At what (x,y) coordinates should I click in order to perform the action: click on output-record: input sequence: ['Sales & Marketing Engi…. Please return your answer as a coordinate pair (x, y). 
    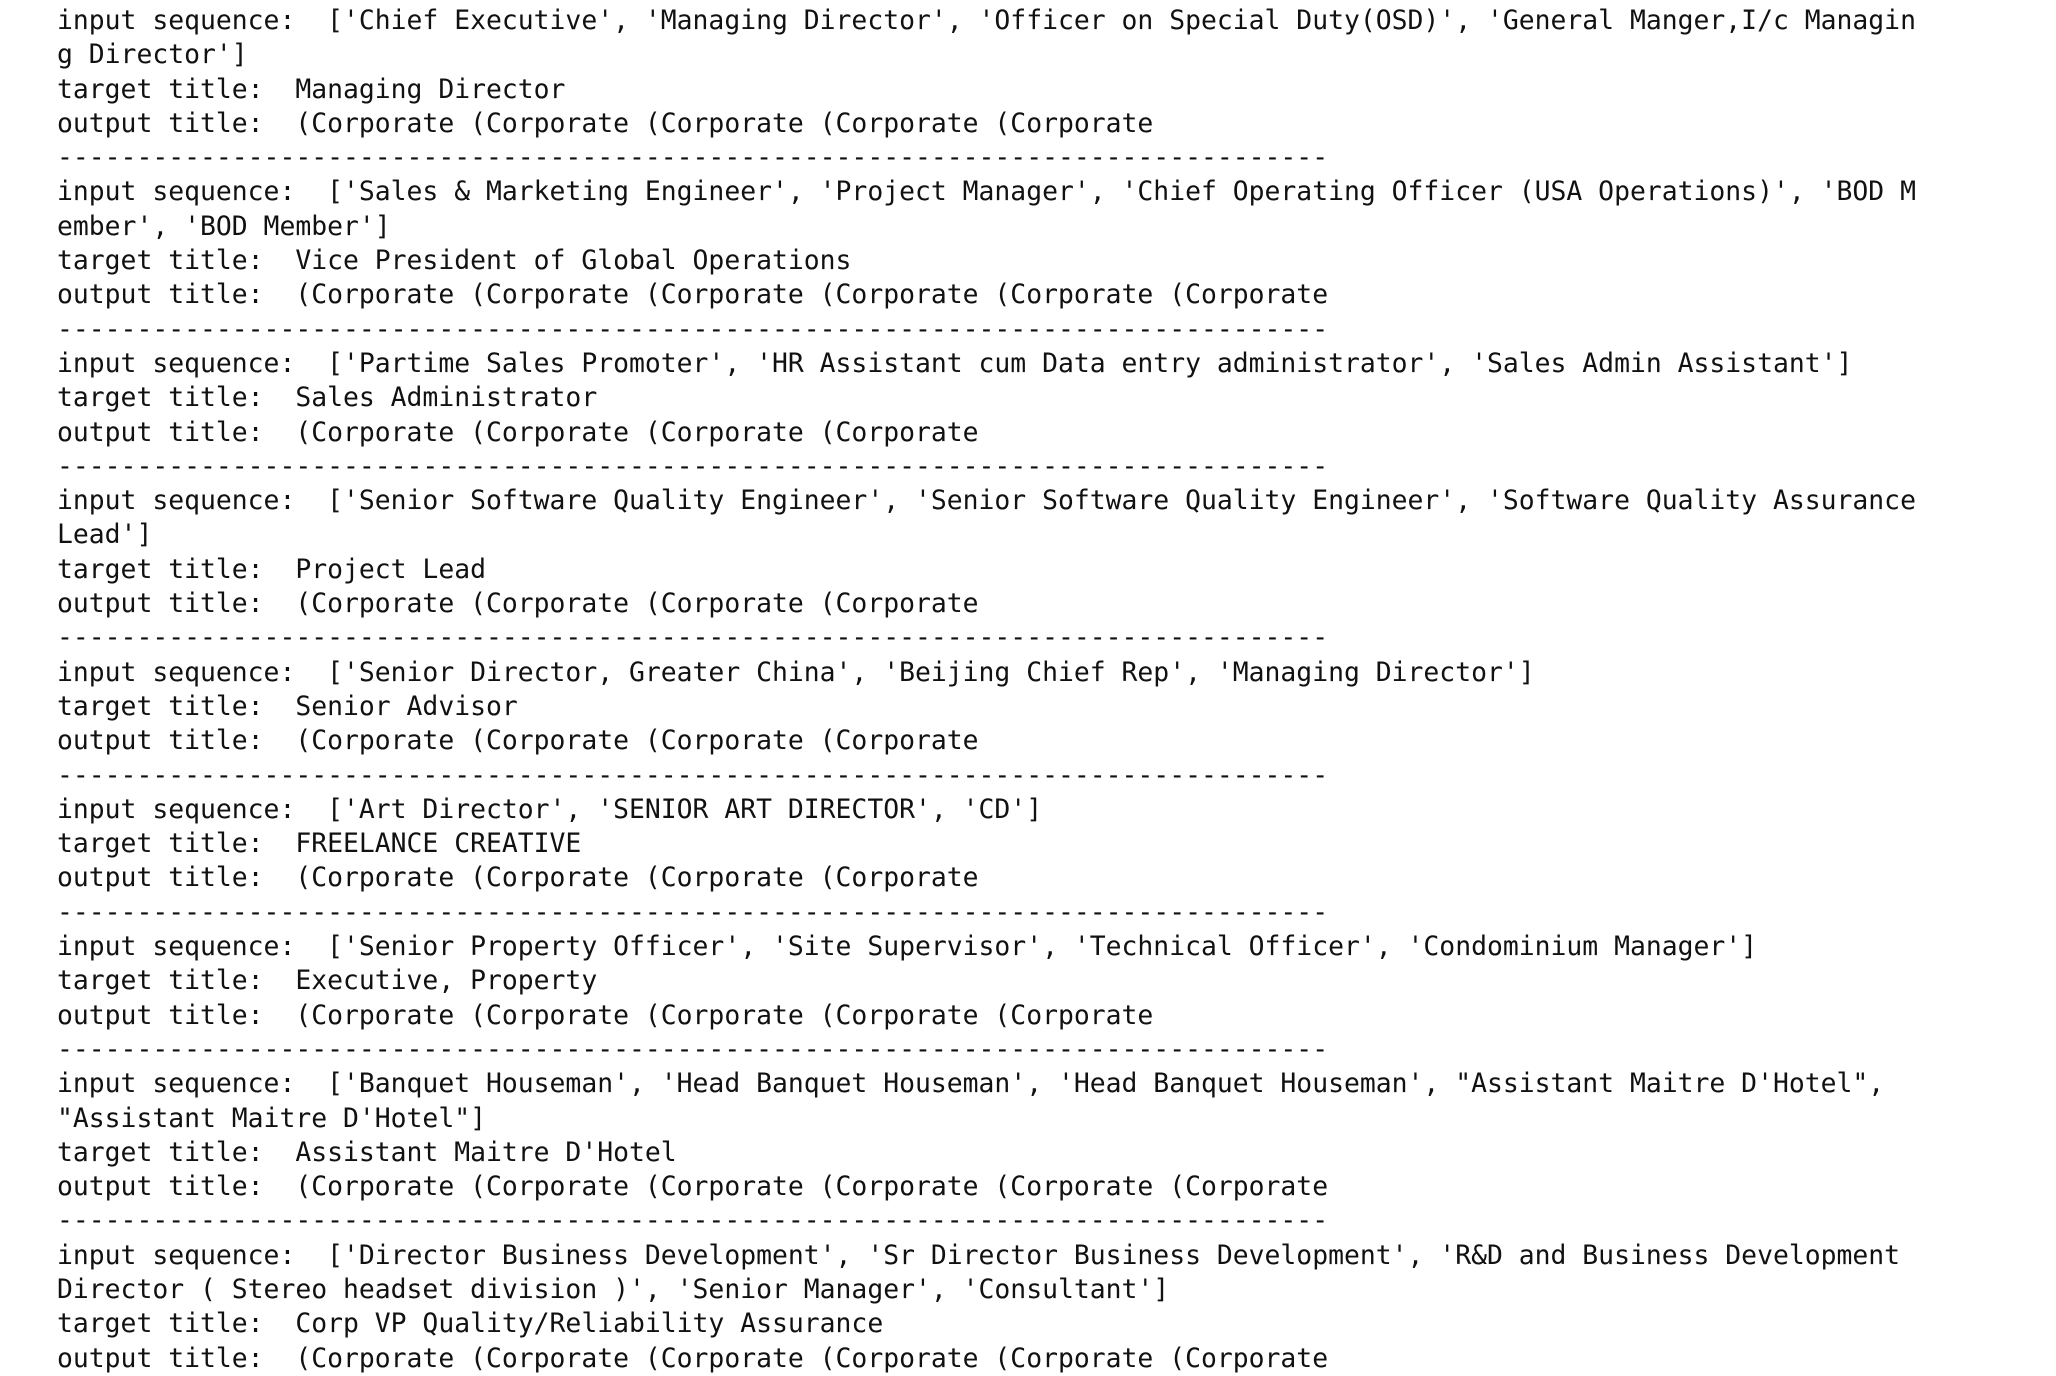
    Looking at the image, I should click on (1056, 243).